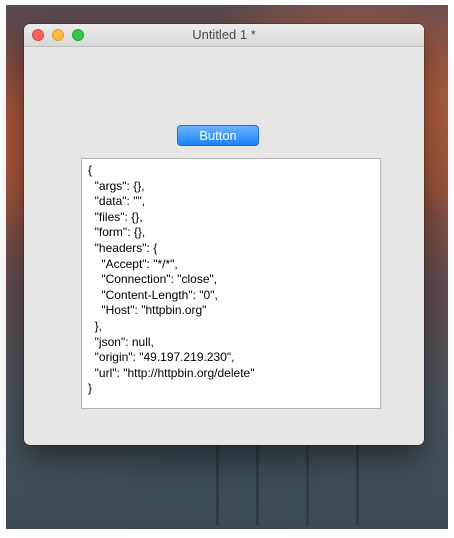 The width and height of the screenshot is (454, 538). I want to click on window-title: Untitled 1 *, so click(224, 34).